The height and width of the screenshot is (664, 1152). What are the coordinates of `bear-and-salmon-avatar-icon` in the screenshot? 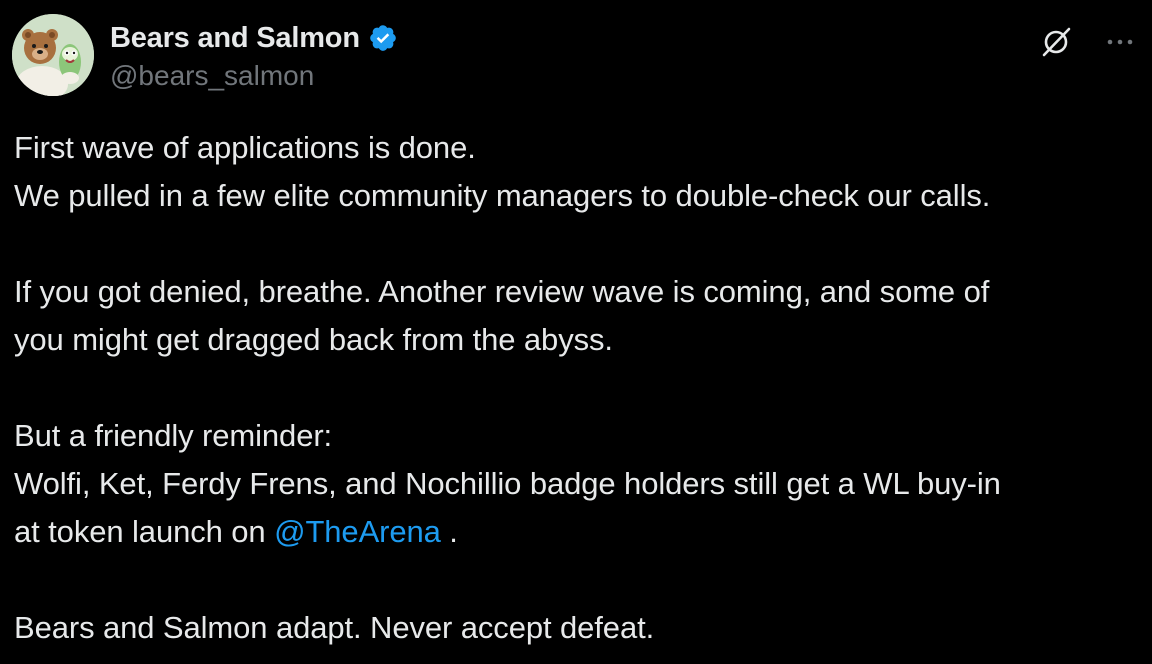 It's located at (53, 55).